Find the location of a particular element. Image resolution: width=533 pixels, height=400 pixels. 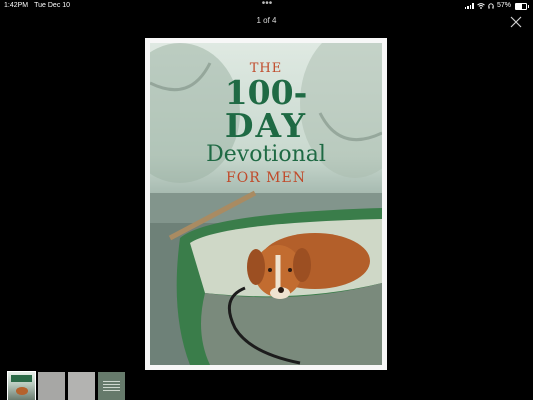

thumbnail-dog is located at coordinates (22, 391).